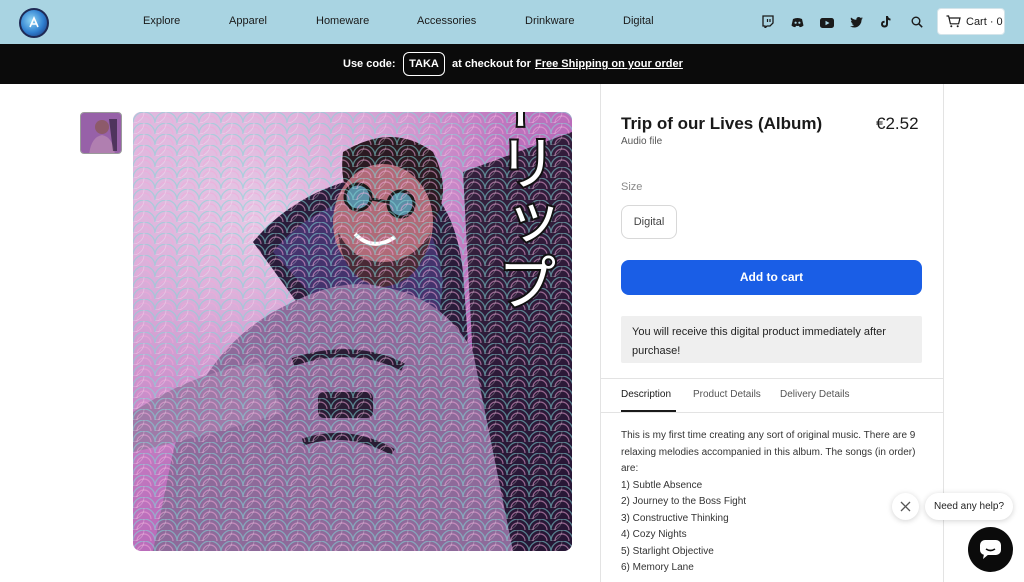  I want to click on discord-icon, so click(798, 22).